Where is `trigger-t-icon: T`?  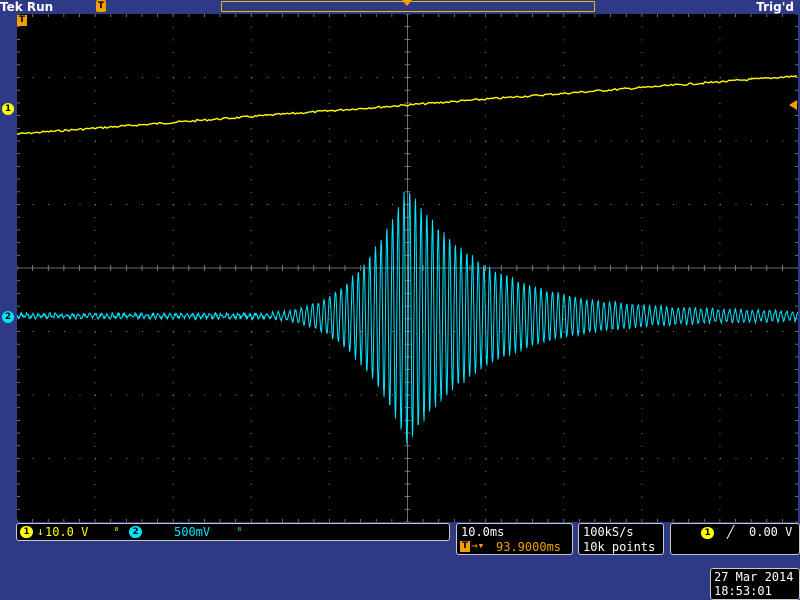 trigger-t-icon: T is located at coordinates (22, 20).